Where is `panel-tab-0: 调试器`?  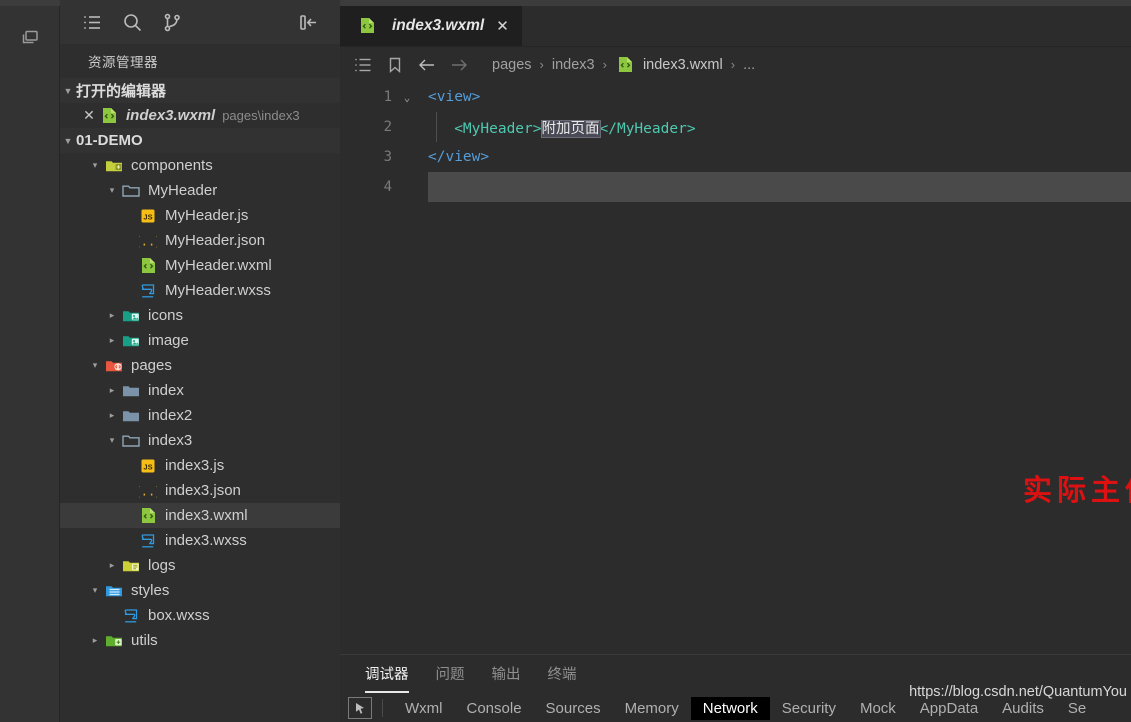 panel-tab-0: 调试器 is located at coordinates (387, 678).